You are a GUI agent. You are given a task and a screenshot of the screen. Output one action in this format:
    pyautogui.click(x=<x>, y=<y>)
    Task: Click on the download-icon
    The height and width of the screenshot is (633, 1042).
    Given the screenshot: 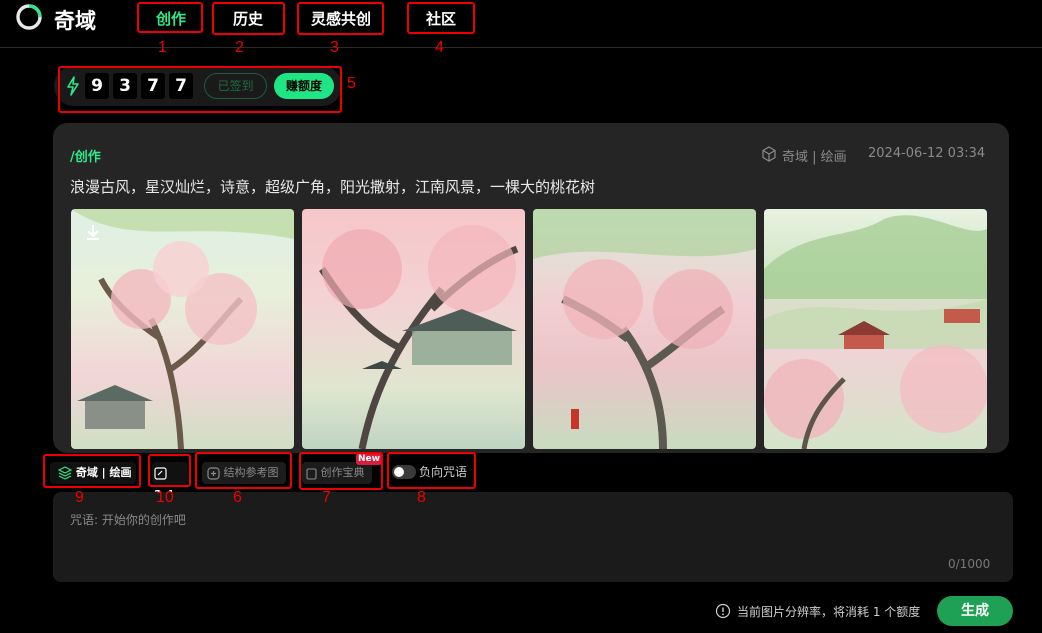 What is the action you would take?
    pyautogui.click(x=93, y=232)
    